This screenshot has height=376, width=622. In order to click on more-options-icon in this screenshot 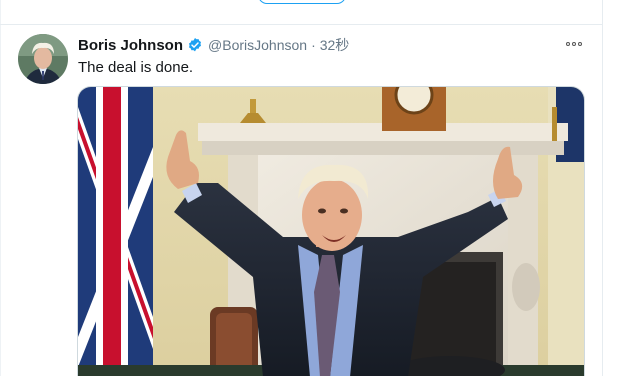, I will do `click(577, 44)`.